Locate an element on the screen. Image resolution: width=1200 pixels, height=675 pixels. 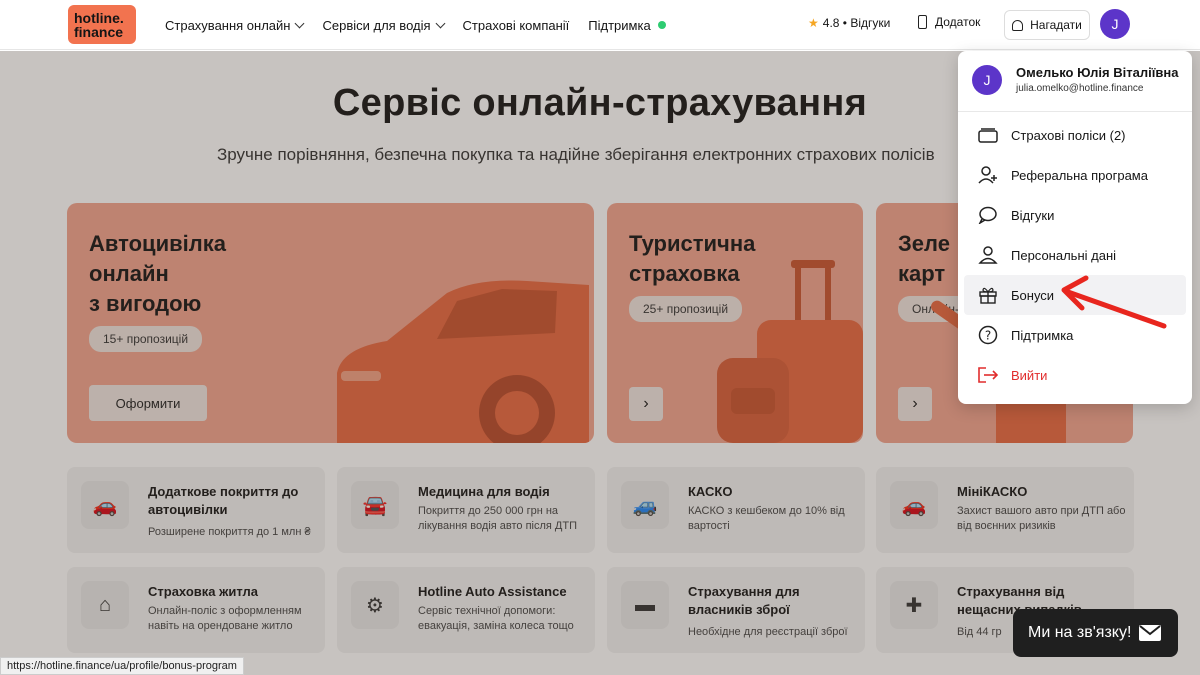
user-icon is located at coordinates (988, 255).